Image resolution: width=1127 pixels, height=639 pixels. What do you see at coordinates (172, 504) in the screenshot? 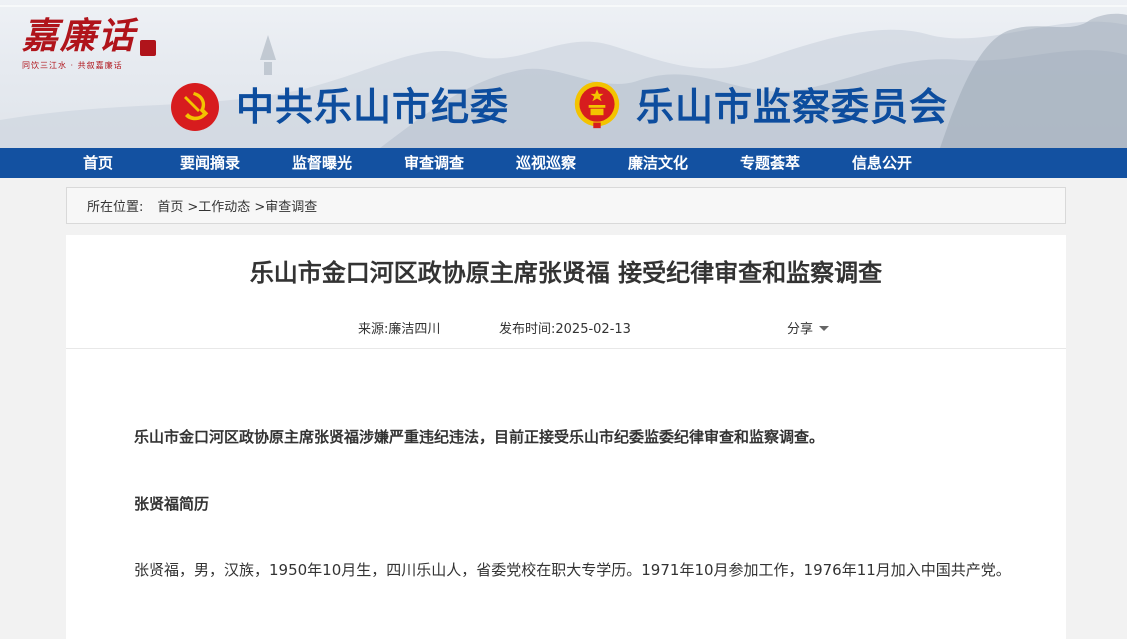
I see `bio-heading: 张贤福简历` at bounding box center [172, 504].